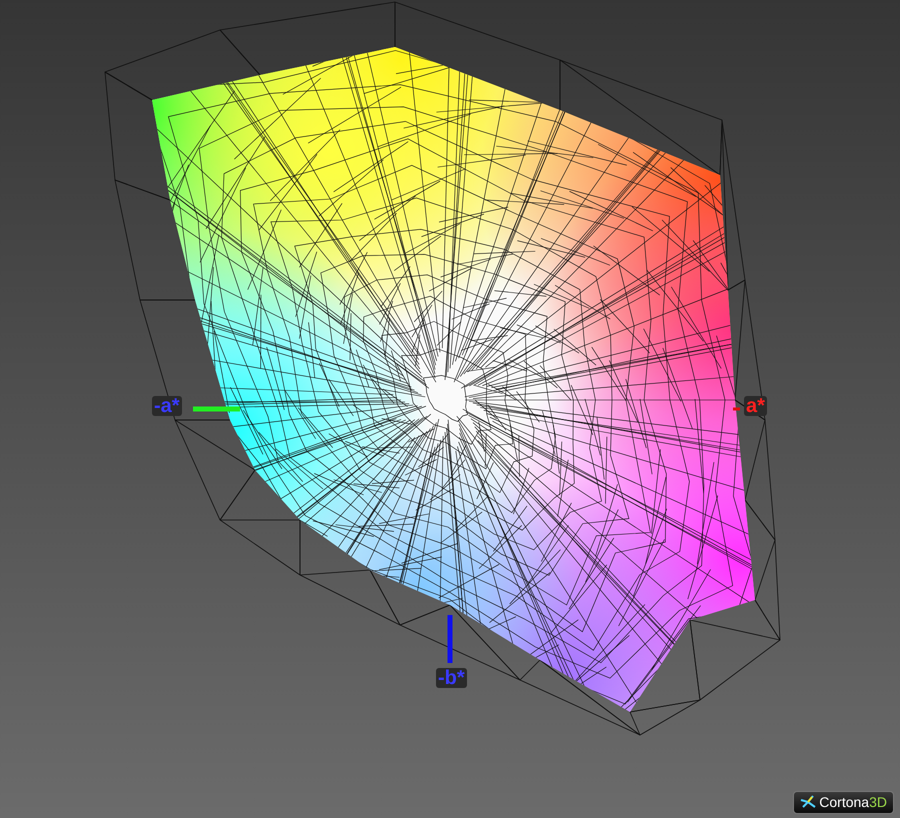 The height and width of the screenshot is (818, 900). What do you see at coordinates (808, 802) in the screenshot?
I see `star-icon` at bounding box center [808, 802].